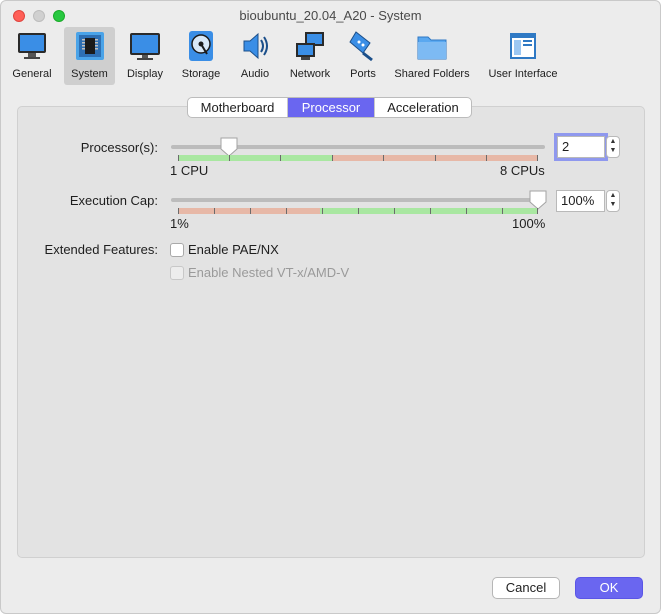  I want to click on settings-tabs: Motherboard Processor Acceleration, so click(329, 107).